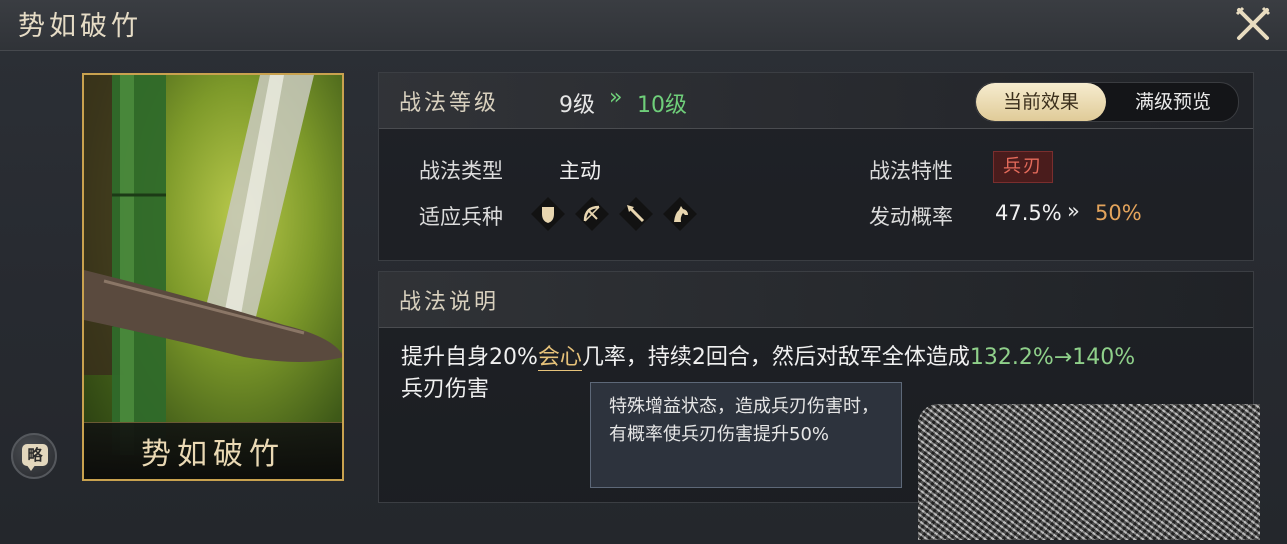 Image resolution: width=1287 pixels, height=544 pixels. Describe the element at coordinates (911, 171) in the screenshot. I see `trait-label: 战法特性` at that location.